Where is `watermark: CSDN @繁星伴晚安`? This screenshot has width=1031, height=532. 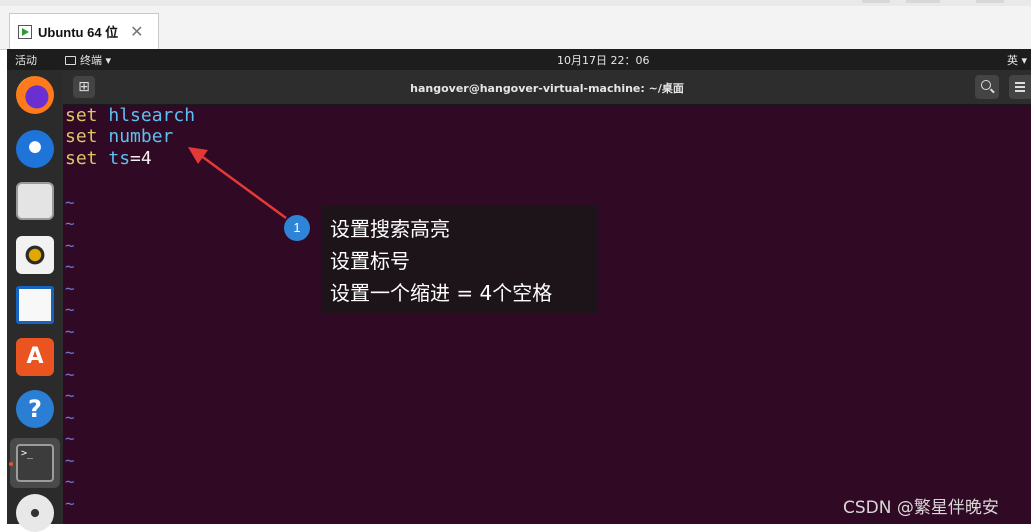 watermark: CSDN @繁星伴晚安 is located at coordinates (921, 508).